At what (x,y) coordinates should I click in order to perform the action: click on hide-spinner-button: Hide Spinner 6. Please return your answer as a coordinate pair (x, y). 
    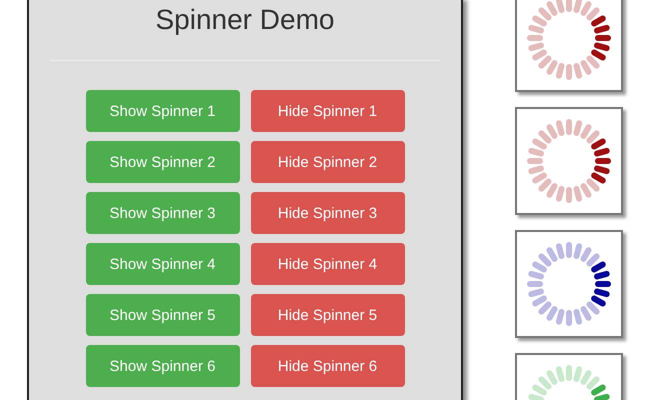
    Looking at the image, I should click on (327, 366).